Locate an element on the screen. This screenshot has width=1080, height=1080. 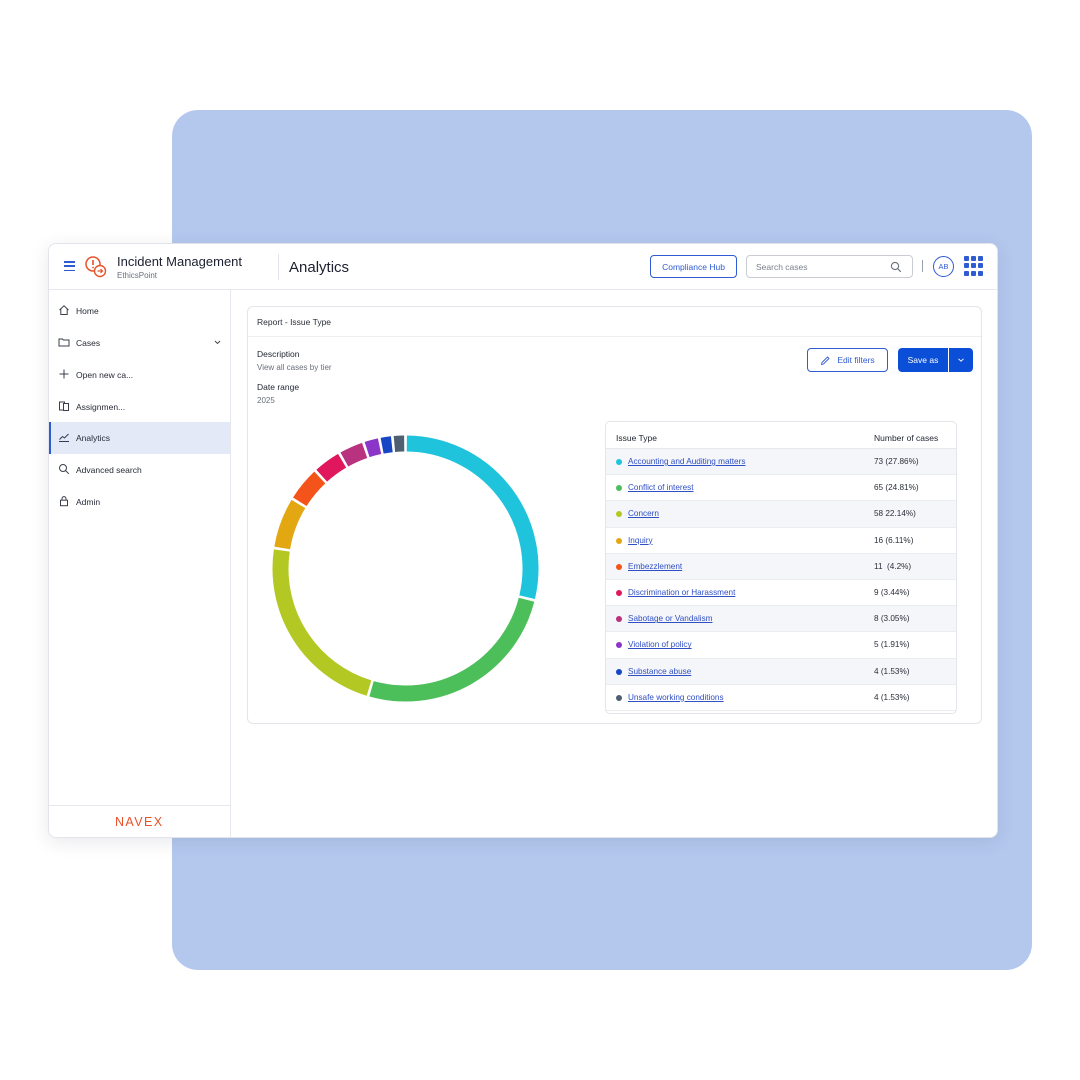
issue-type-link: Concern is located at coordinates (643, 513).